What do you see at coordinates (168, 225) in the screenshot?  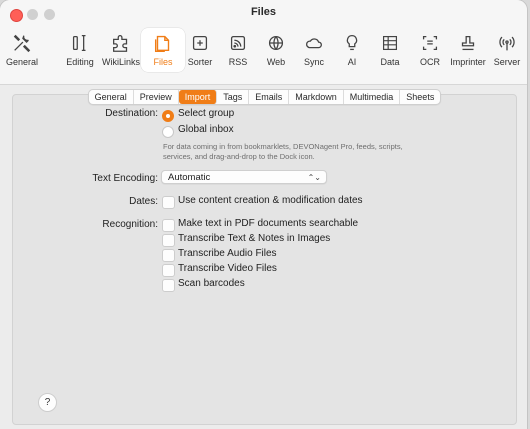 I see `pdf-searchable-checkbox` at bounding box center [168, 225].